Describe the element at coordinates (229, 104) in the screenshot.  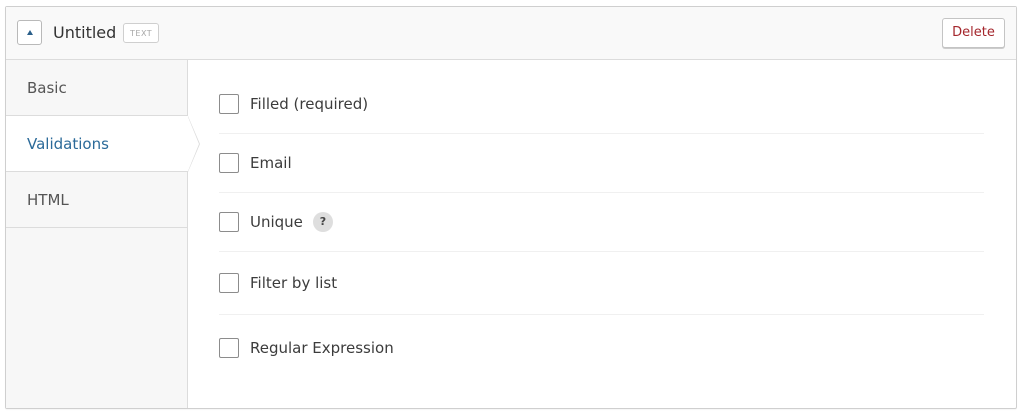
I see `filled-required-checkbox` at that location.